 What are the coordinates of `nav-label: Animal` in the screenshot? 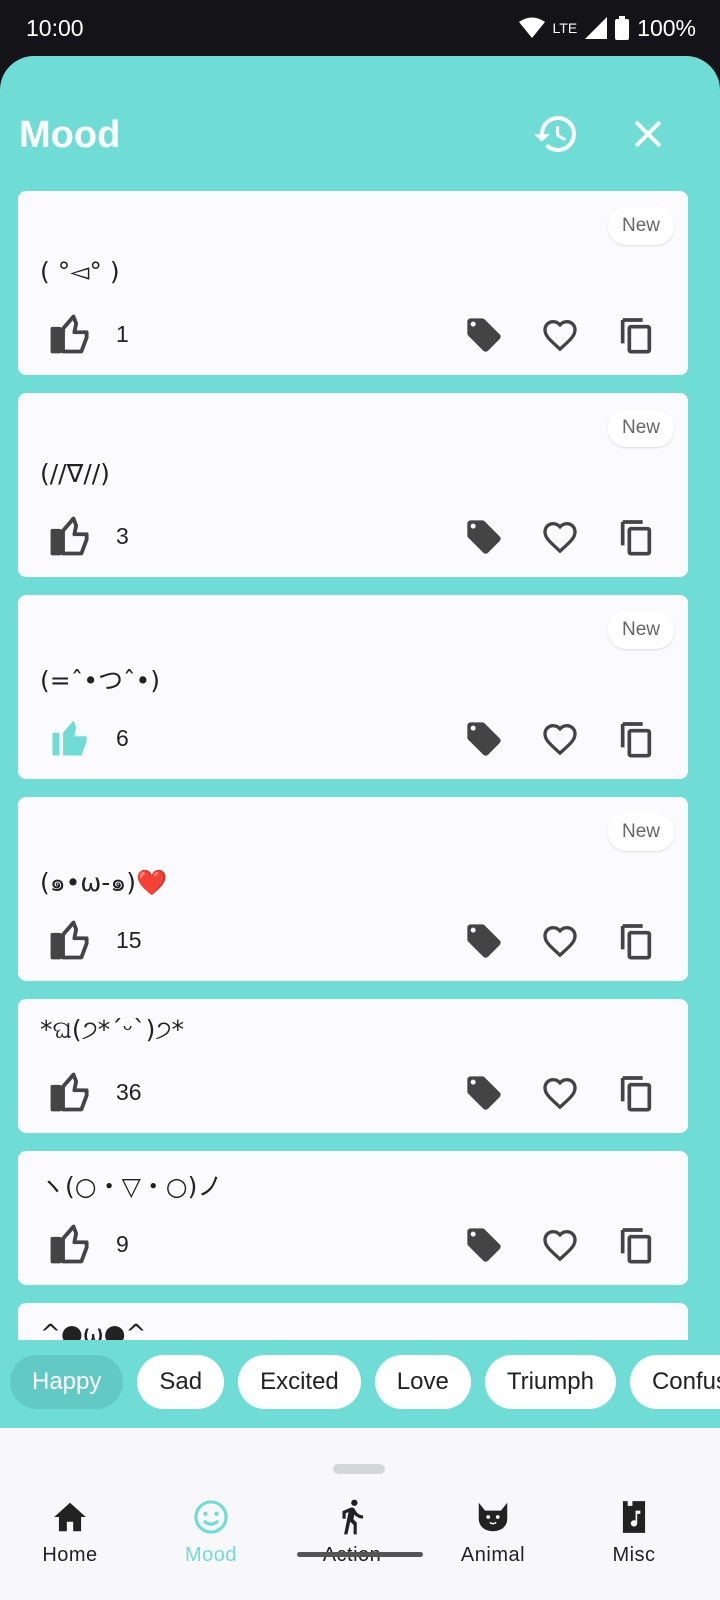 It's located at (493, 1555).